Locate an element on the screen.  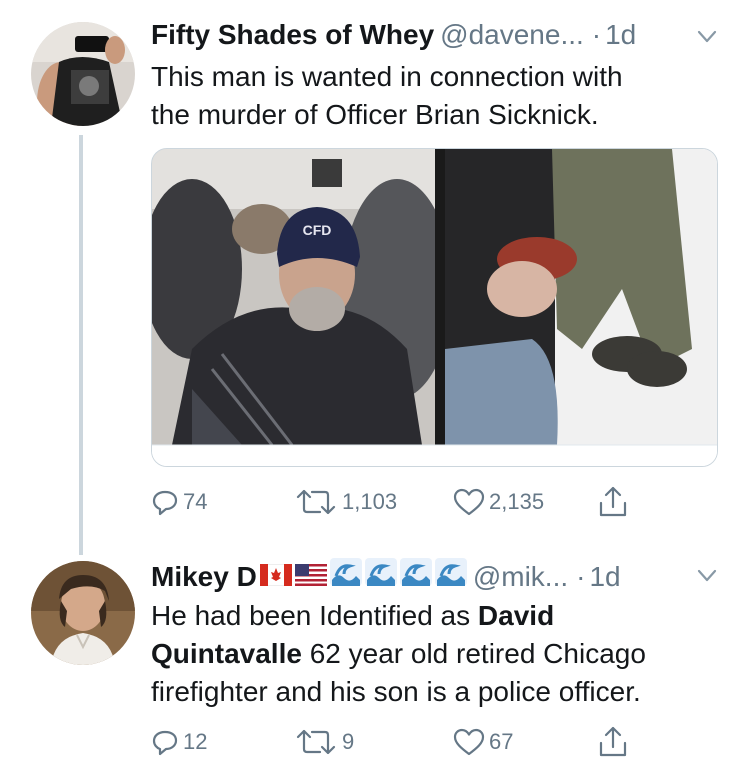
retweet-count: 9 is located at coordinates (348, 741).